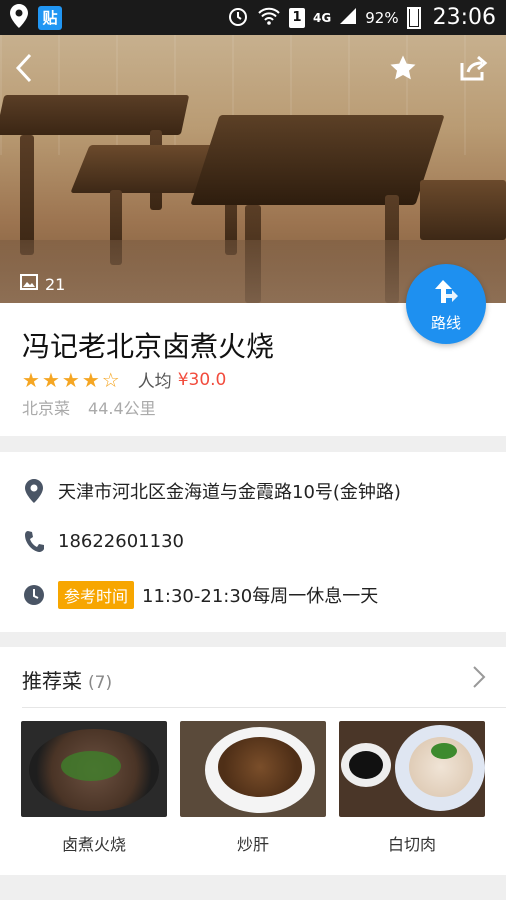  I want to click on recommended-title: 推荐菜, so click(52, 681).